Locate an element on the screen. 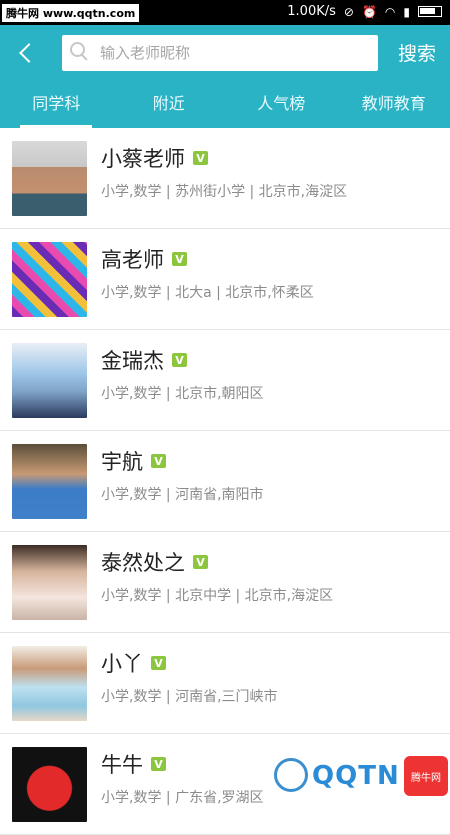 Image resolution: width=450 pixels, height=835 pixels. search-box is located at coordinates (220, 53).